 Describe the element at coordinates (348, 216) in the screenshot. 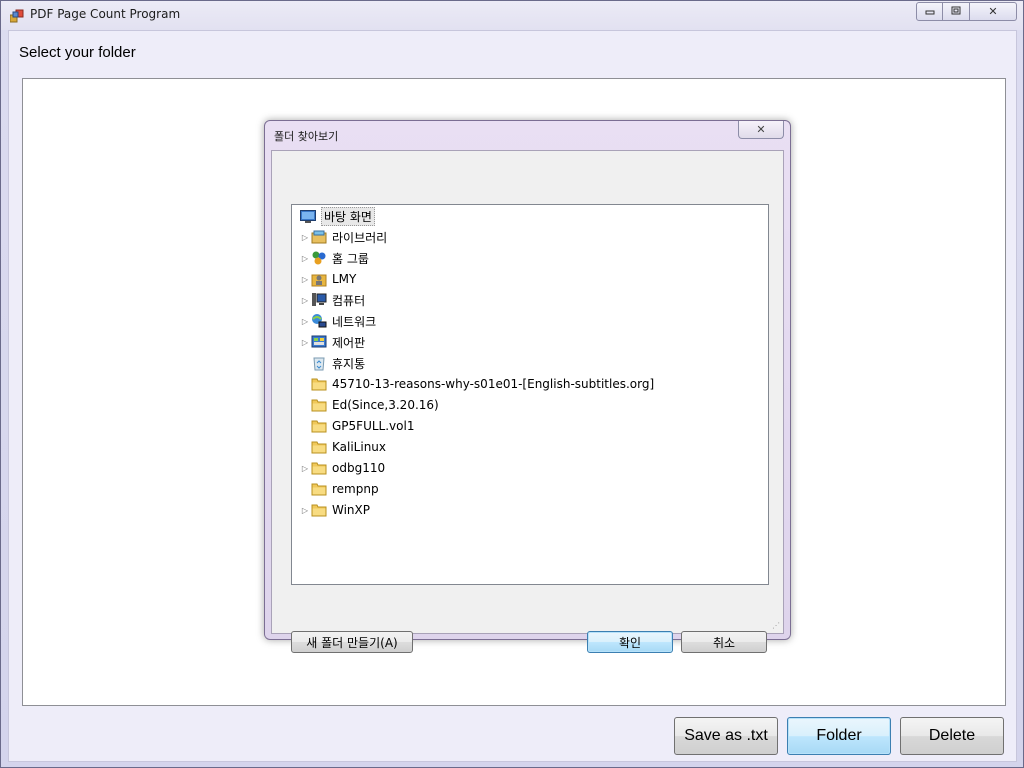

I see `tree-item-label: 바탕 화면` at that location.